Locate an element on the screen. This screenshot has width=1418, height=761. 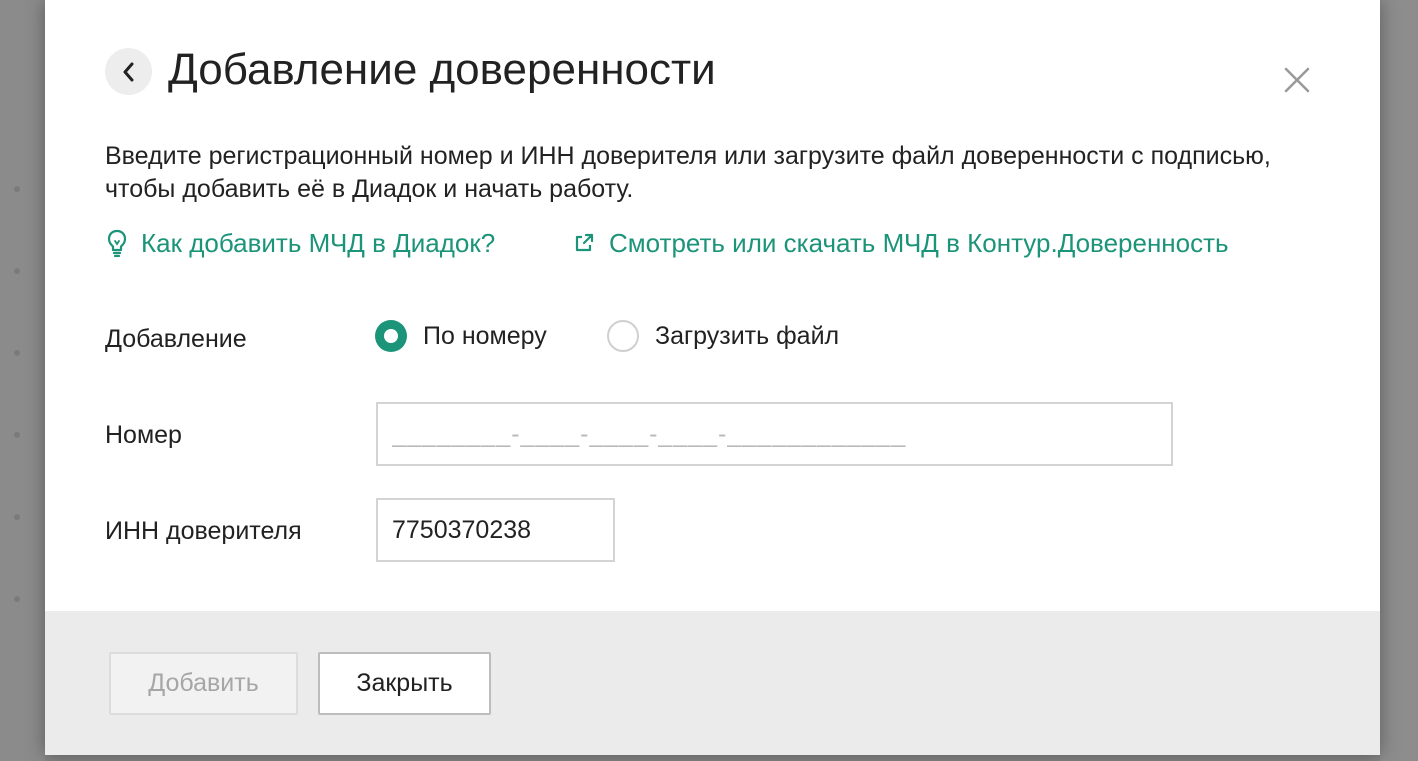
radio-upload-file: Загрузить файл is located at coordinates (723, 336).